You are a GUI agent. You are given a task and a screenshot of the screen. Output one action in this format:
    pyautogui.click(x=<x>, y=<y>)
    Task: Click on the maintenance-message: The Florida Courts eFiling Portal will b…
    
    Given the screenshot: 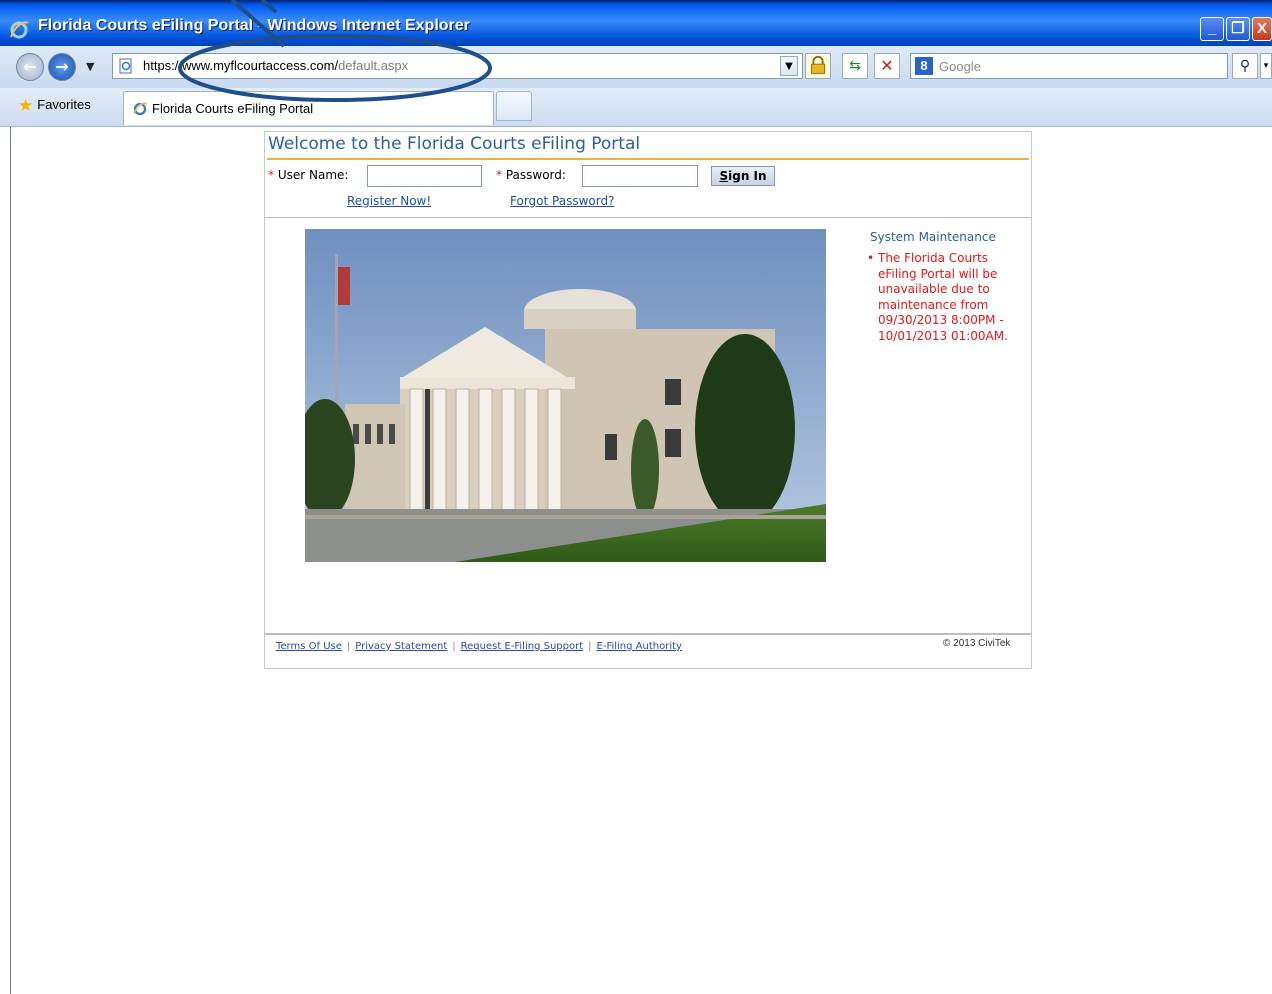 What is the action you would take?
    pyautogui.click(x=943, y=297)
    